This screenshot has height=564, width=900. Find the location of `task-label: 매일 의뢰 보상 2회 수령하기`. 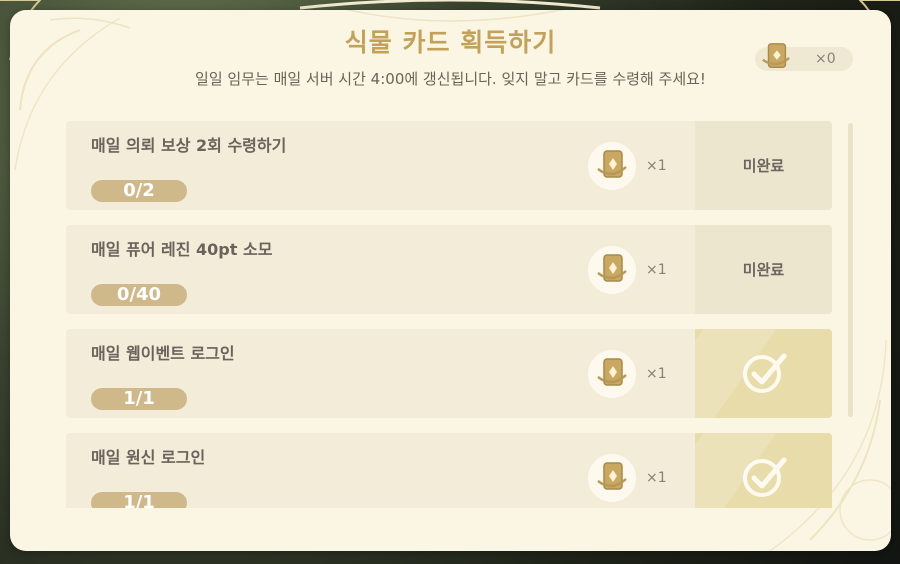

task-label: 매일 의뢰 보상 2회 수령하기 is located at coordinates (189, 145).